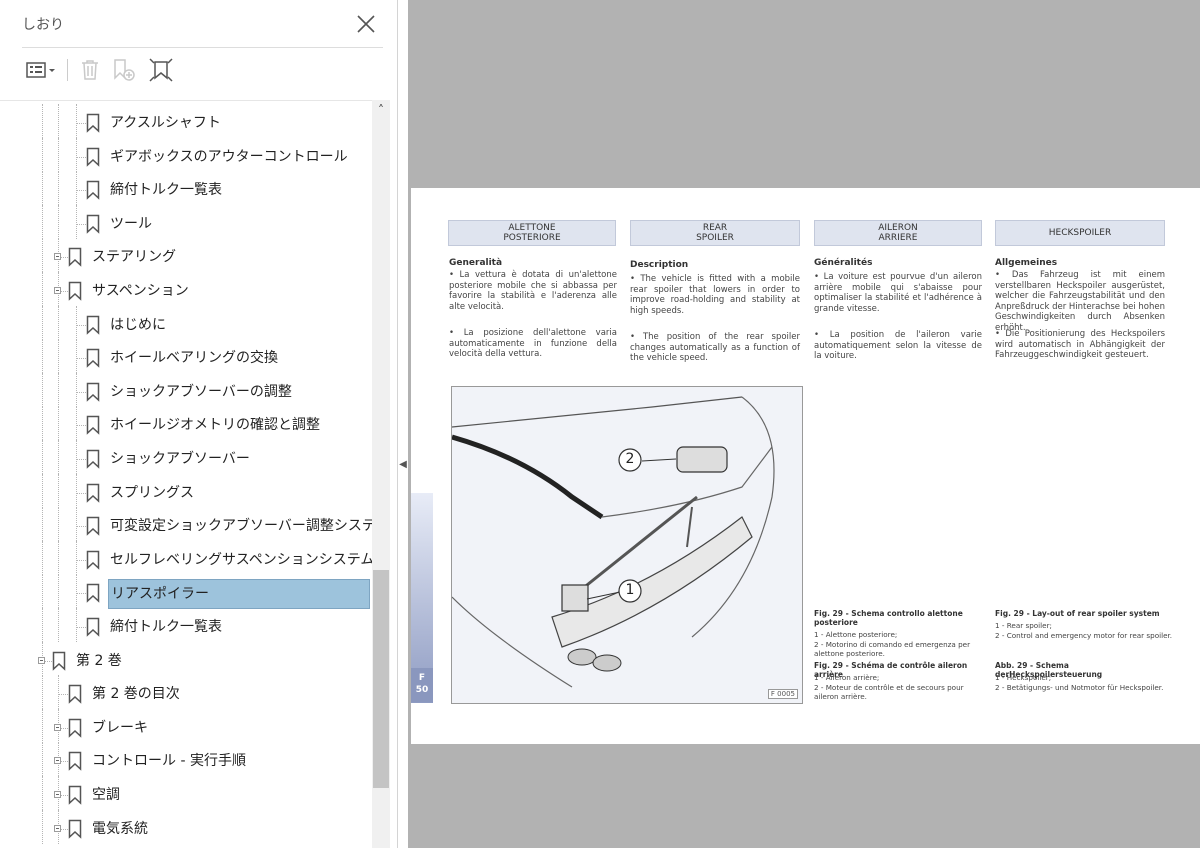  Describe the element at coordinates (165, 123) in the screenshot. I see `bookmark-label: アクスルシャフト` at that location.